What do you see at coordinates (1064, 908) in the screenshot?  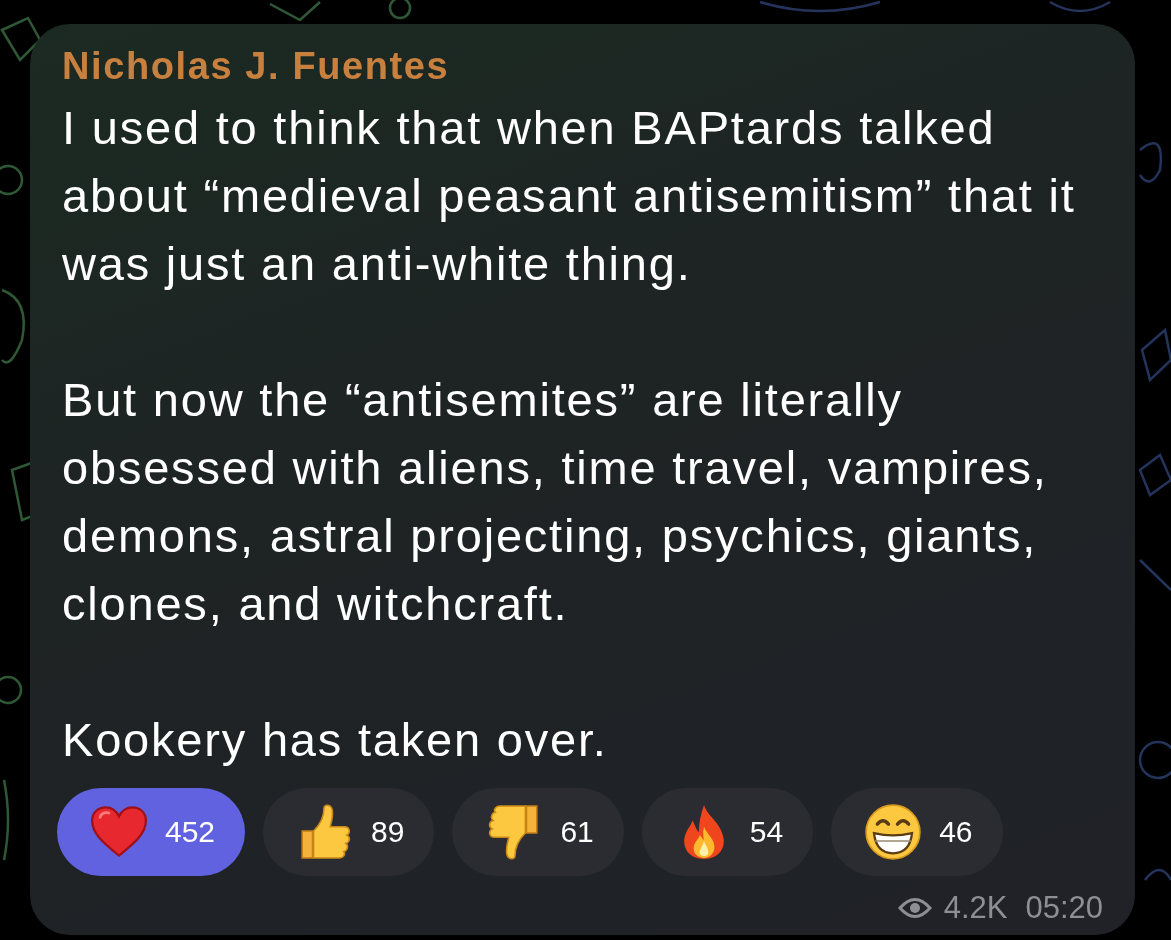 I see `message-time: 05:20` at bounding box center [1064, 908].